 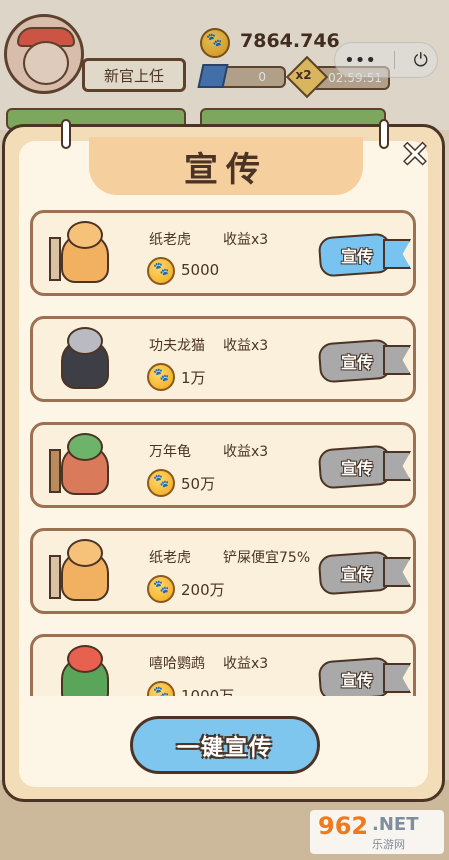 I want to click on pet-price: 50万, so click(x=198, y=484).